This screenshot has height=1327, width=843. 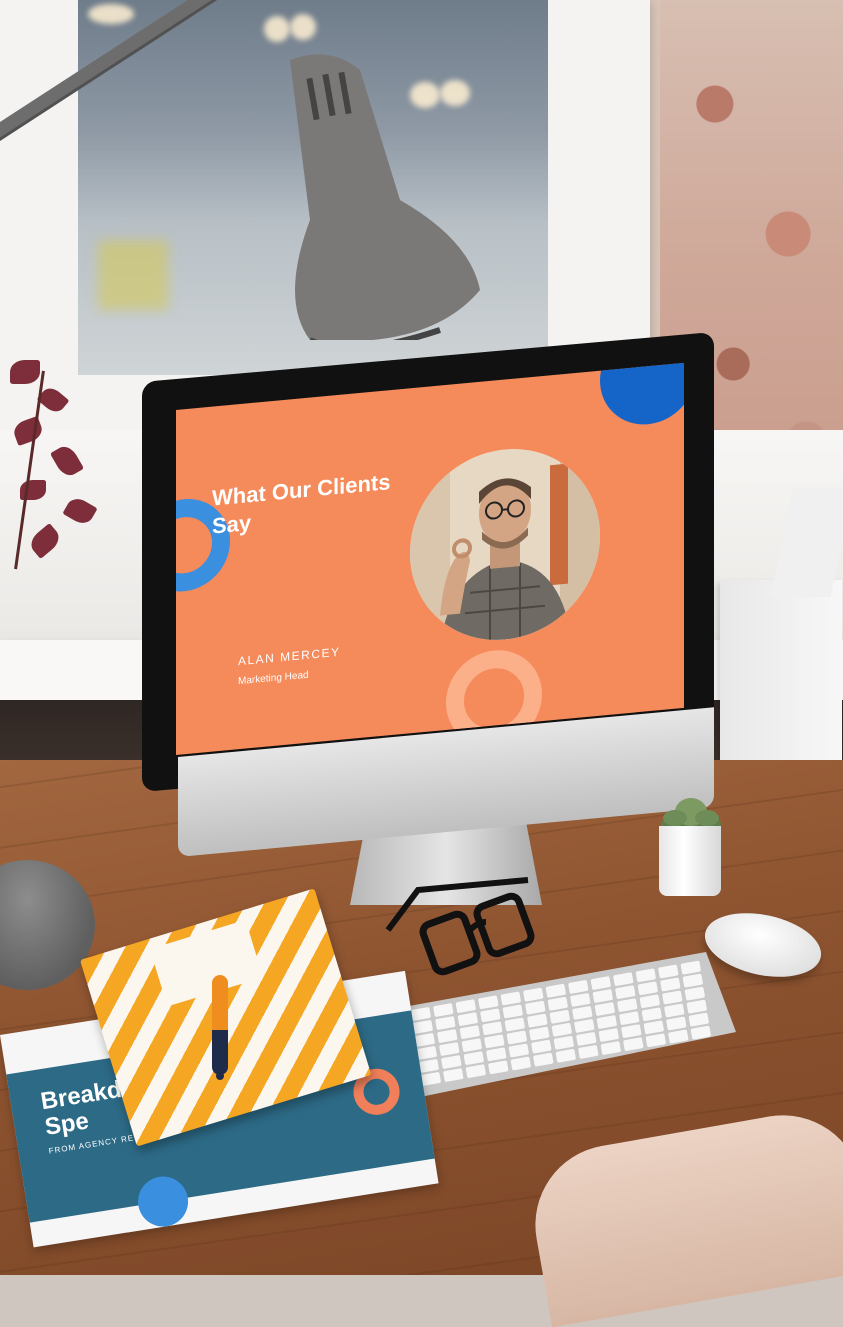 What do you see at coordinates (505, 544) in the screenshot?
I see `client-photo` at bounding box center [505, 544].